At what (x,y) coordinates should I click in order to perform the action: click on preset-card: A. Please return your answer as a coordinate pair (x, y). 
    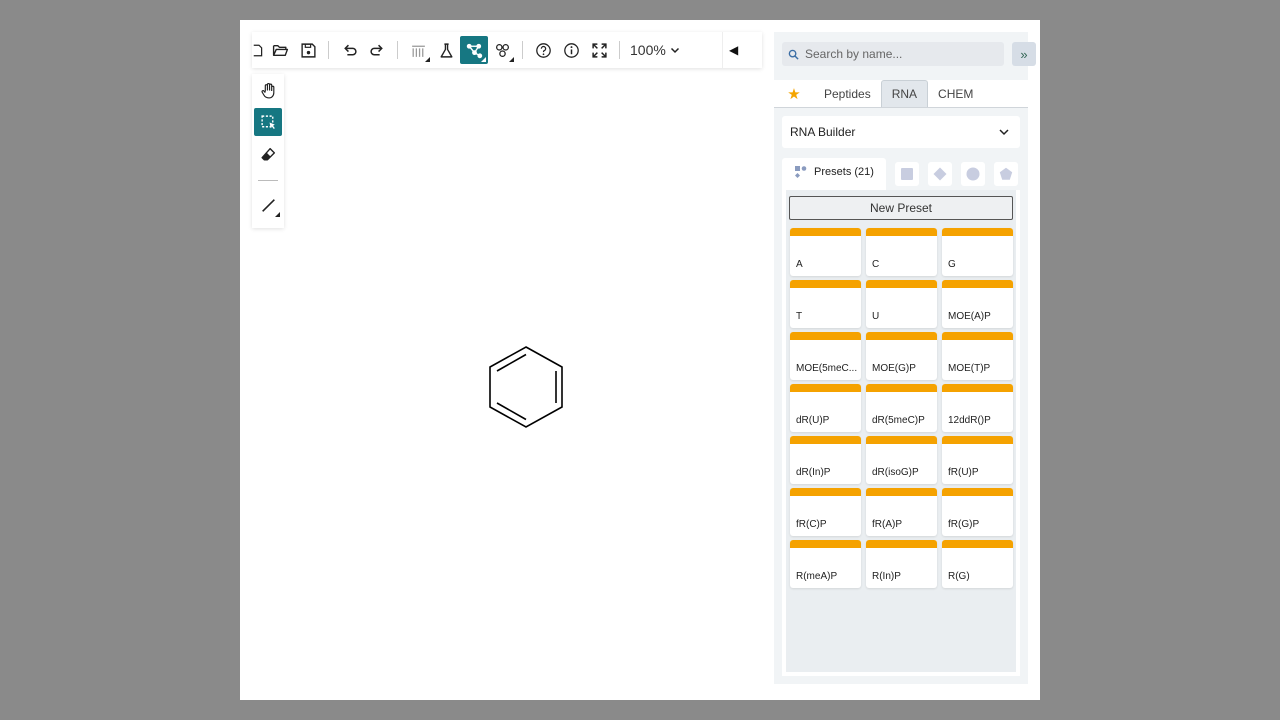
    Looking at the image, I should click on (825, 252).